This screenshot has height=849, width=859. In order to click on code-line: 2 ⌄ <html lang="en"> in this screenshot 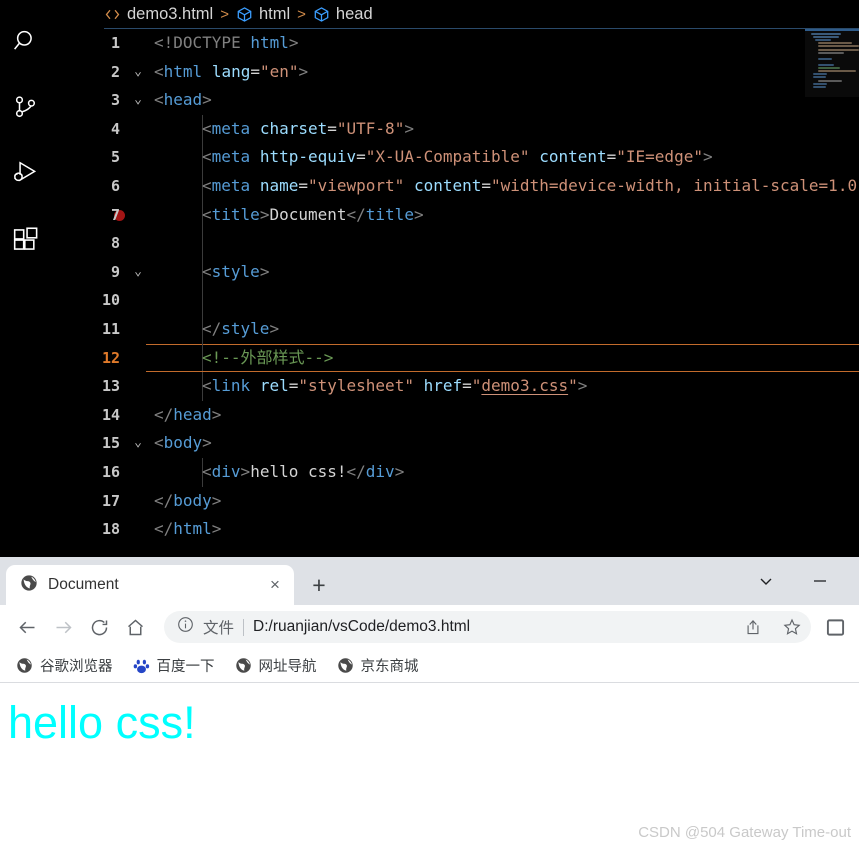, I will do `click(455, 72)`.